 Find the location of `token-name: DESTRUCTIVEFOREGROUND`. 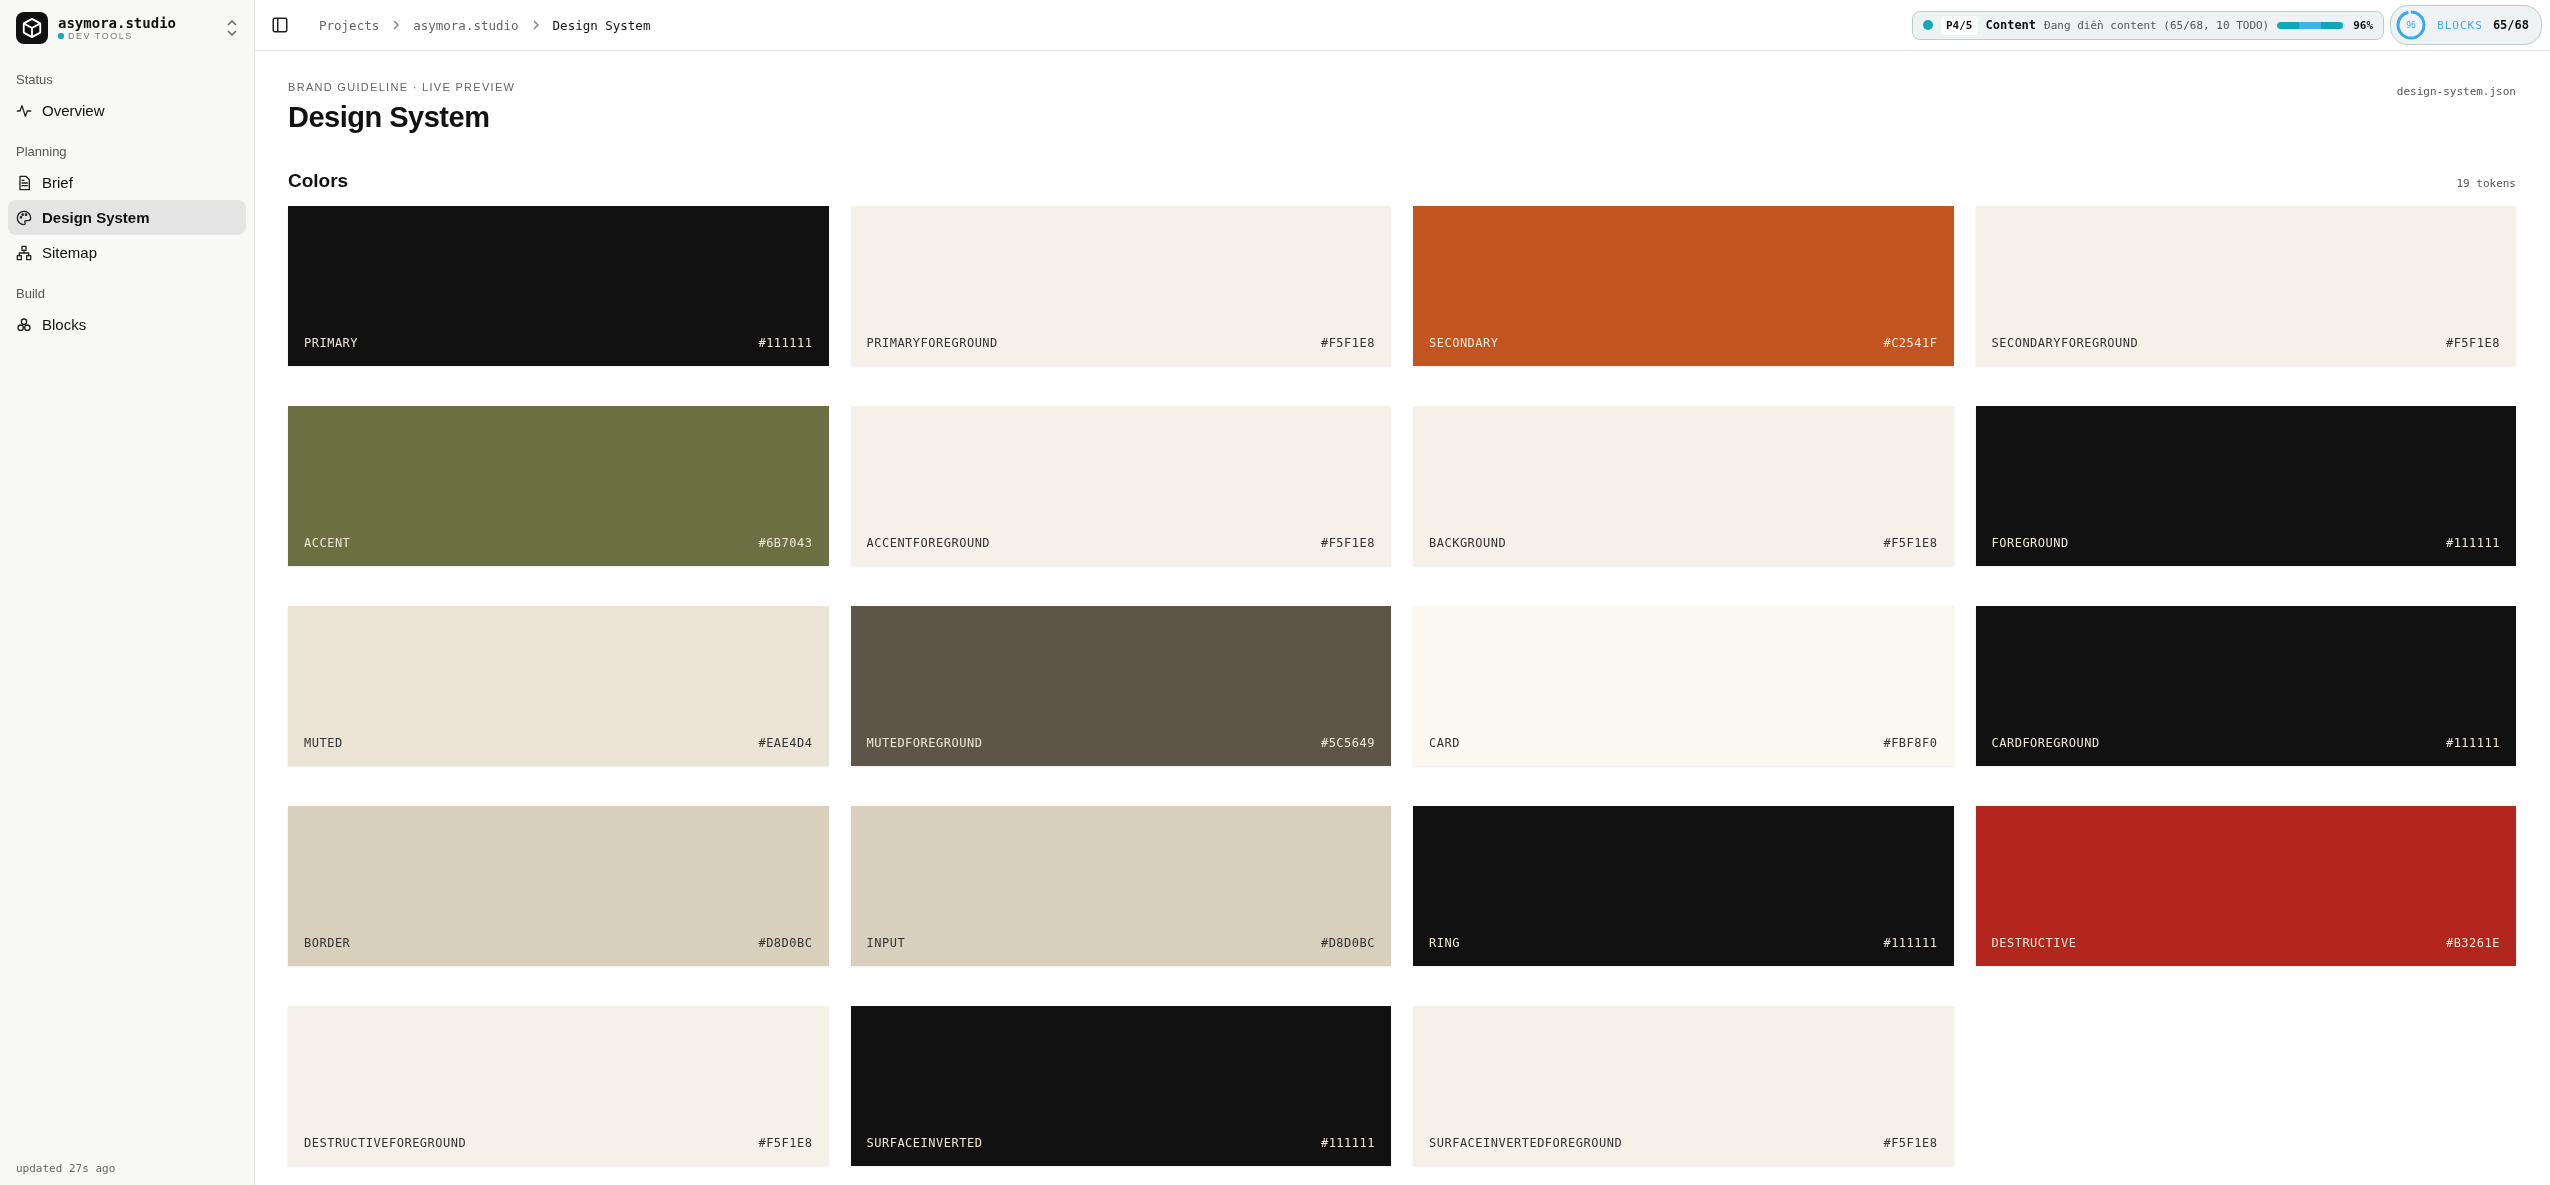

token-name: DESTRUCTIVEFOREGROUND is located at coordinates (385, 1143).